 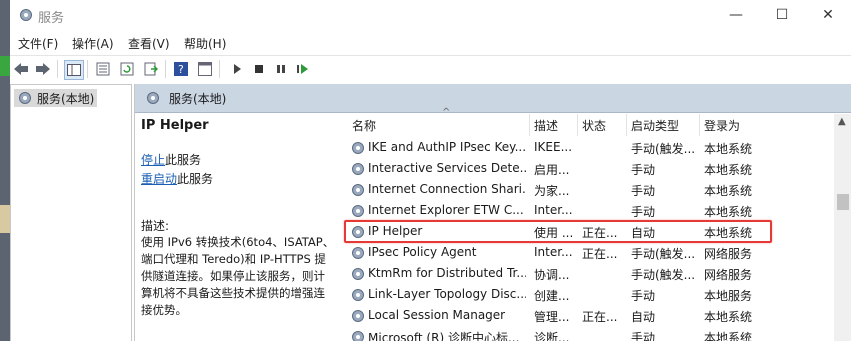 What do you see at coordinates (238, 242) in the screenshot?
I see `description-line: 使用 IPv6 转换技术(6to4、ISATAP、` at bounding box center [238, 242].